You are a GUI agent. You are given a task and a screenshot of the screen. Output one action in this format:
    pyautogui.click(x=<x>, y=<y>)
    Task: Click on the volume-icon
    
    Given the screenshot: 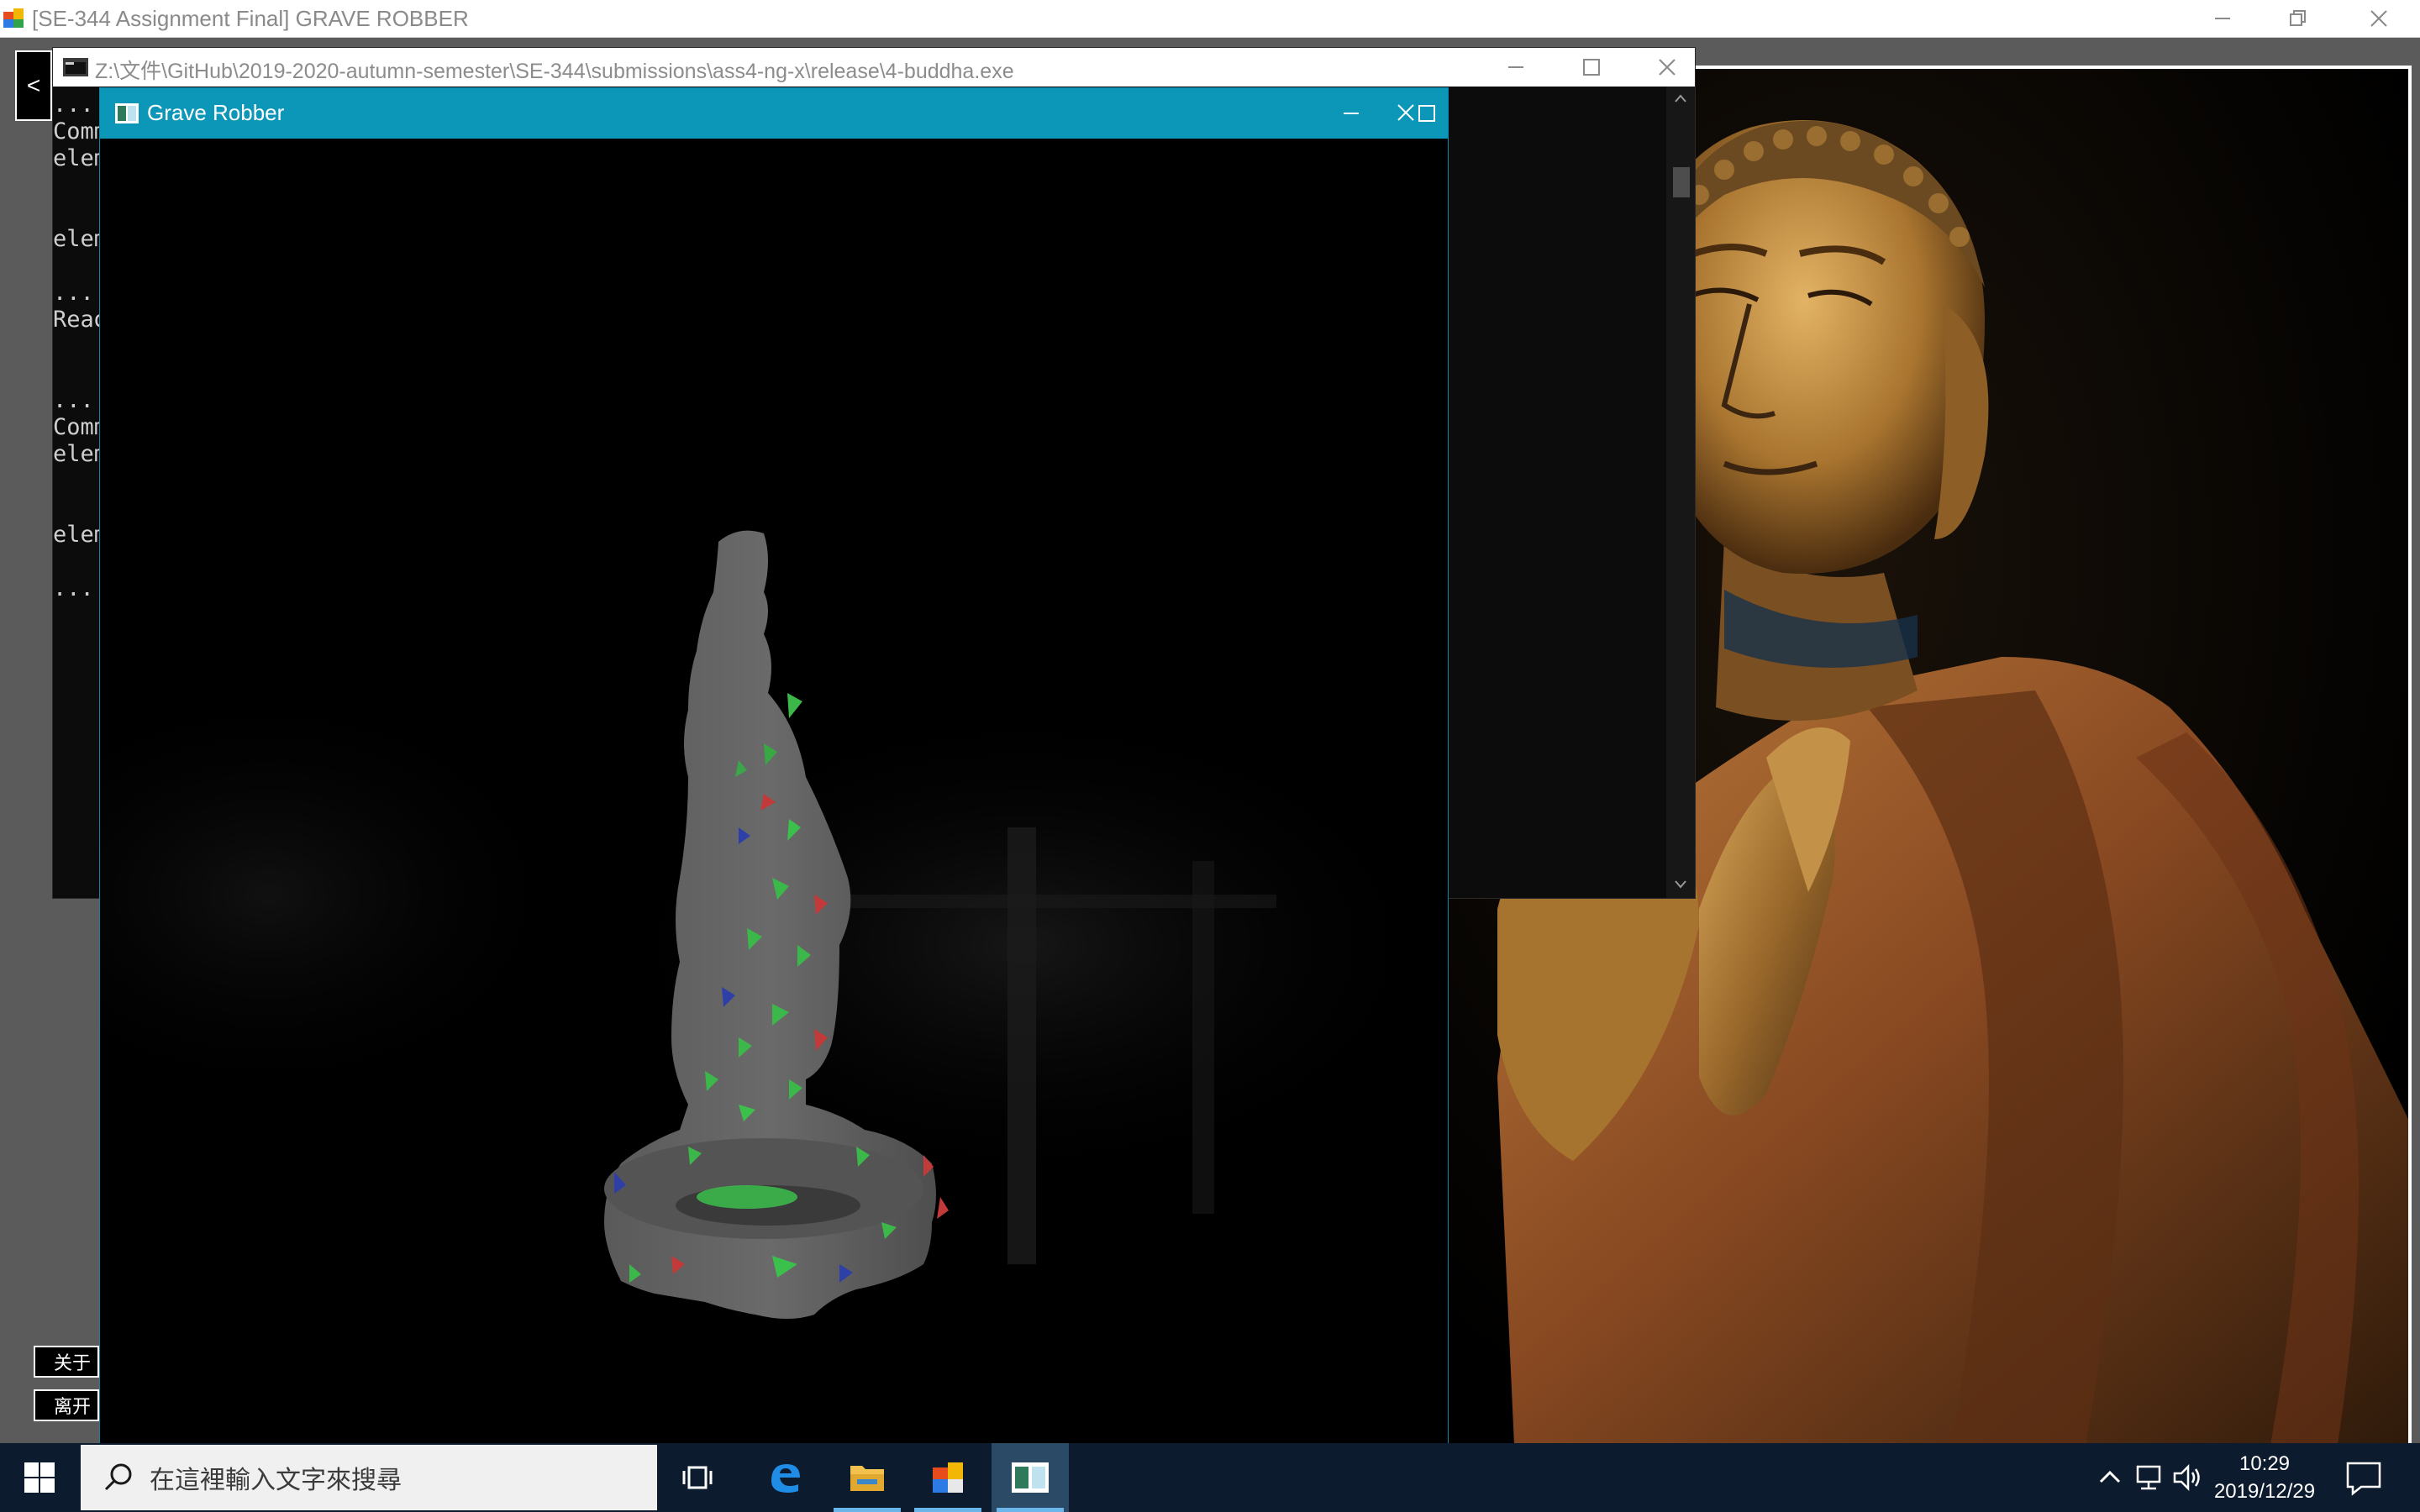 What is the action you would take?
    pyautogui.click(x=2187, y=1478)
    